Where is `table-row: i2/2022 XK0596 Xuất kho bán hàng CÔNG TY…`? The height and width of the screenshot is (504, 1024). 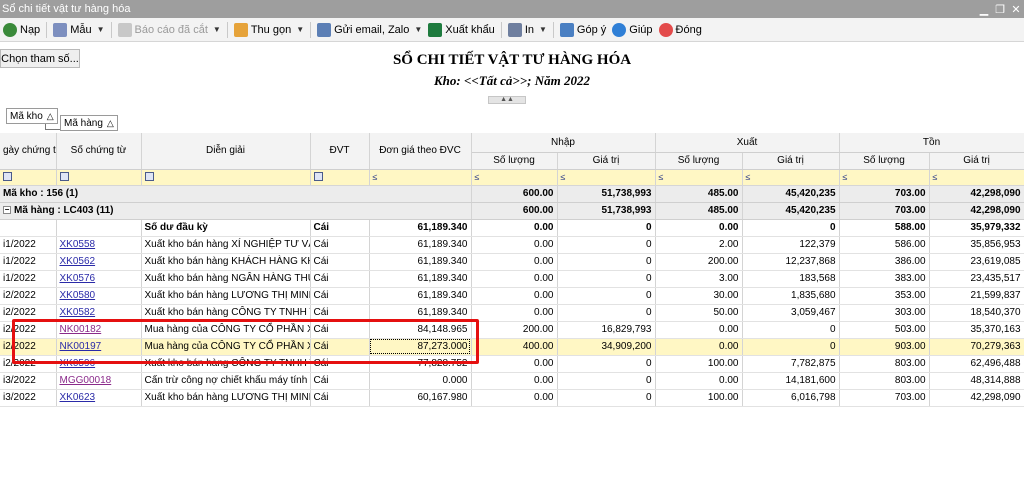 table-row: i2/2022 XK0596 Xuất kho bán hàng CÔNG TY… is located at coordinates (512, 364).